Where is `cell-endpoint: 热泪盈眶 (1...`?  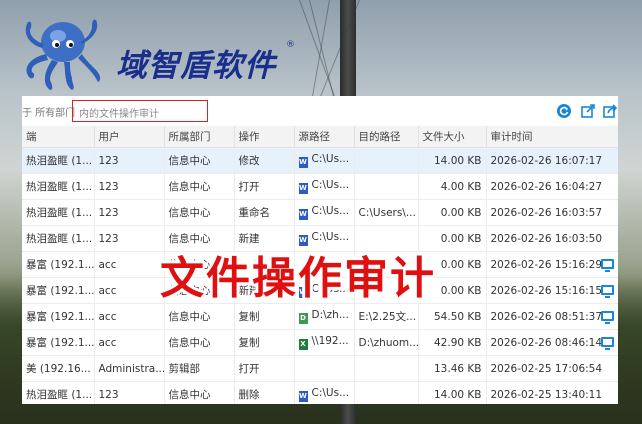 cell-endpoint: 热泪盈眶 (1... is located at coordinates (58, 238).